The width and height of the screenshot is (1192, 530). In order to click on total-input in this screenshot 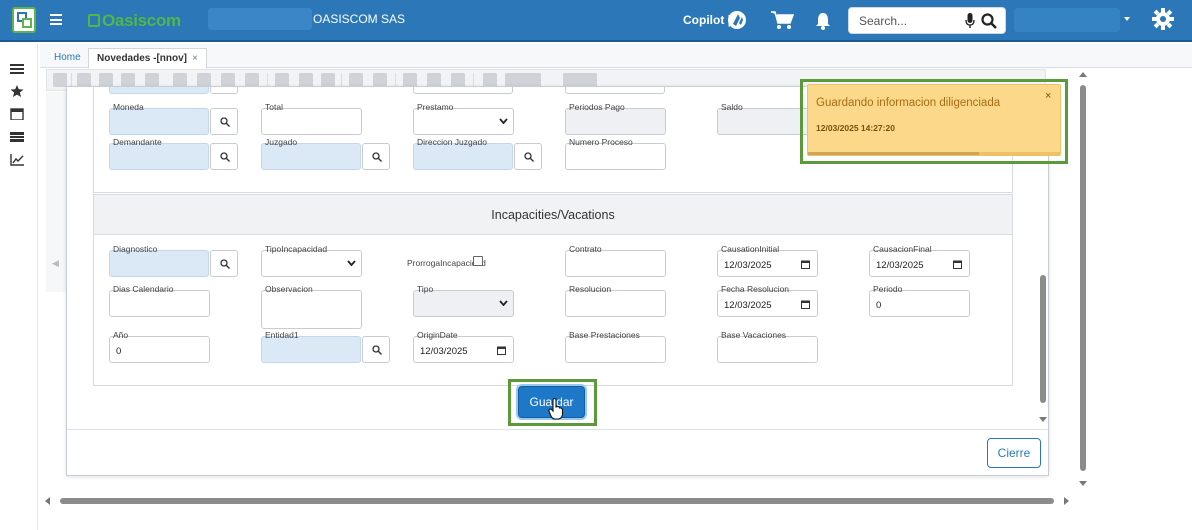, I will do `click(311, 121)`.